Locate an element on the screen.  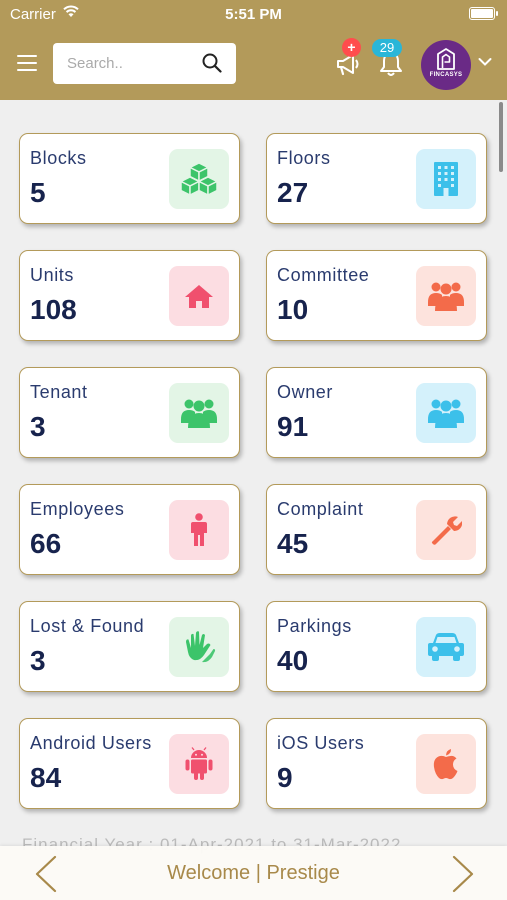
scroll-indicator is located at coordinates (501, 137).